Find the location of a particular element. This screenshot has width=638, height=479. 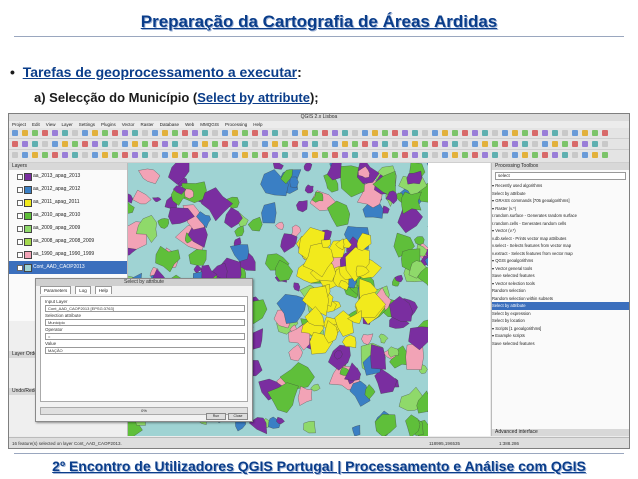

toolbox-item: Select by location is located at coordinates (560, 321).